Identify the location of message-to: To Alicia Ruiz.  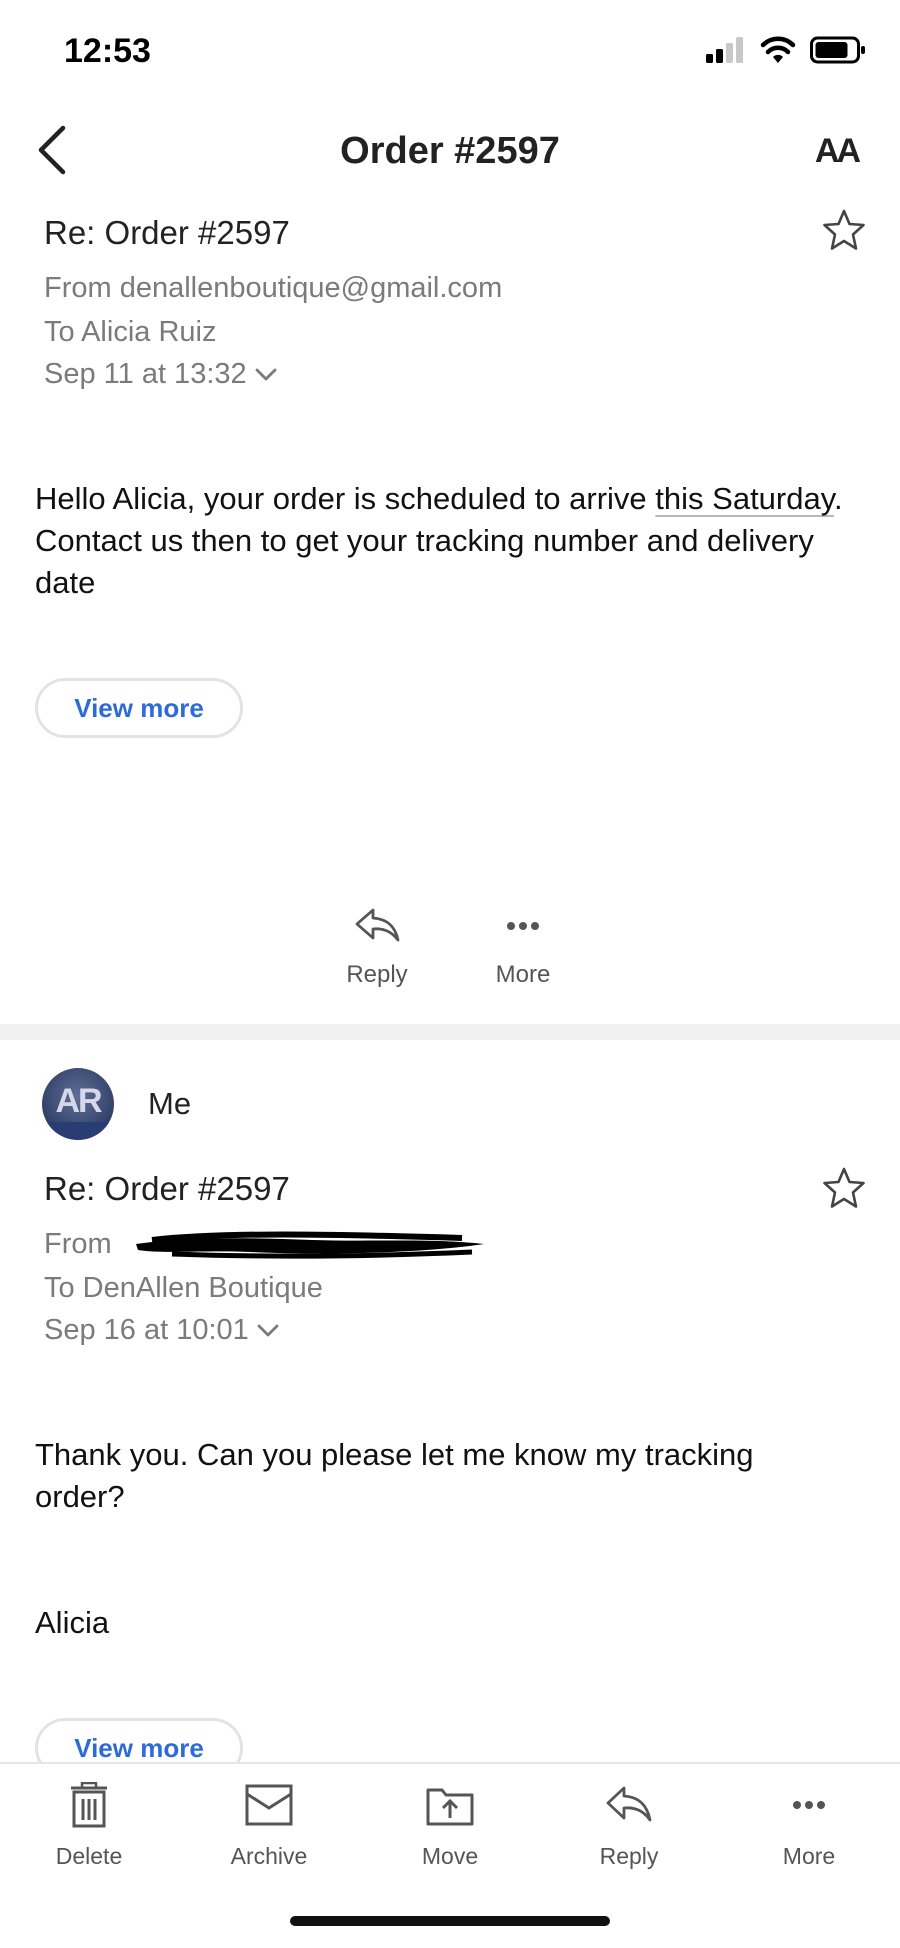
(130, 332).